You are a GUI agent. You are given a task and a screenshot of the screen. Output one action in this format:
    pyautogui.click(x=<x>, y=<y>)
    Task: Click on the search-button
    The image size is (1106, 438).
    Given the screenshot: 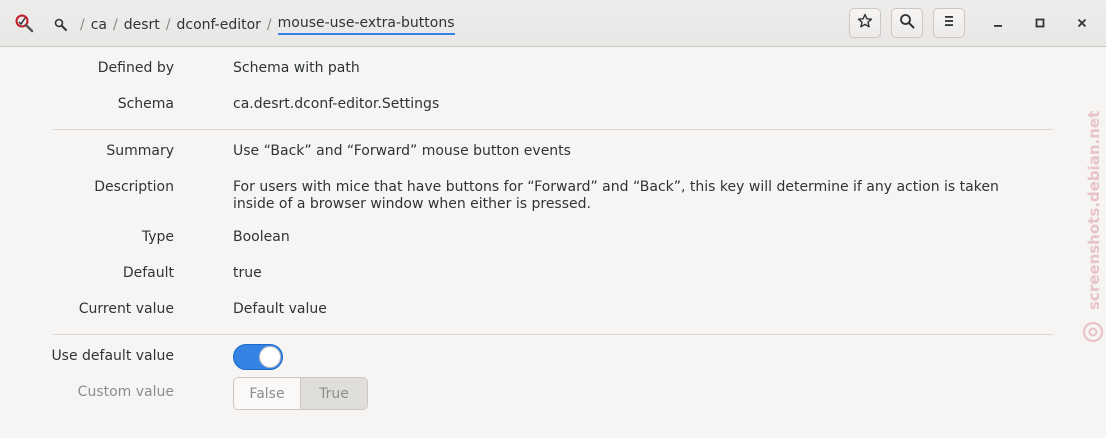 What is the action you would take?
    pyautogui.click(x=907, y=23)
    